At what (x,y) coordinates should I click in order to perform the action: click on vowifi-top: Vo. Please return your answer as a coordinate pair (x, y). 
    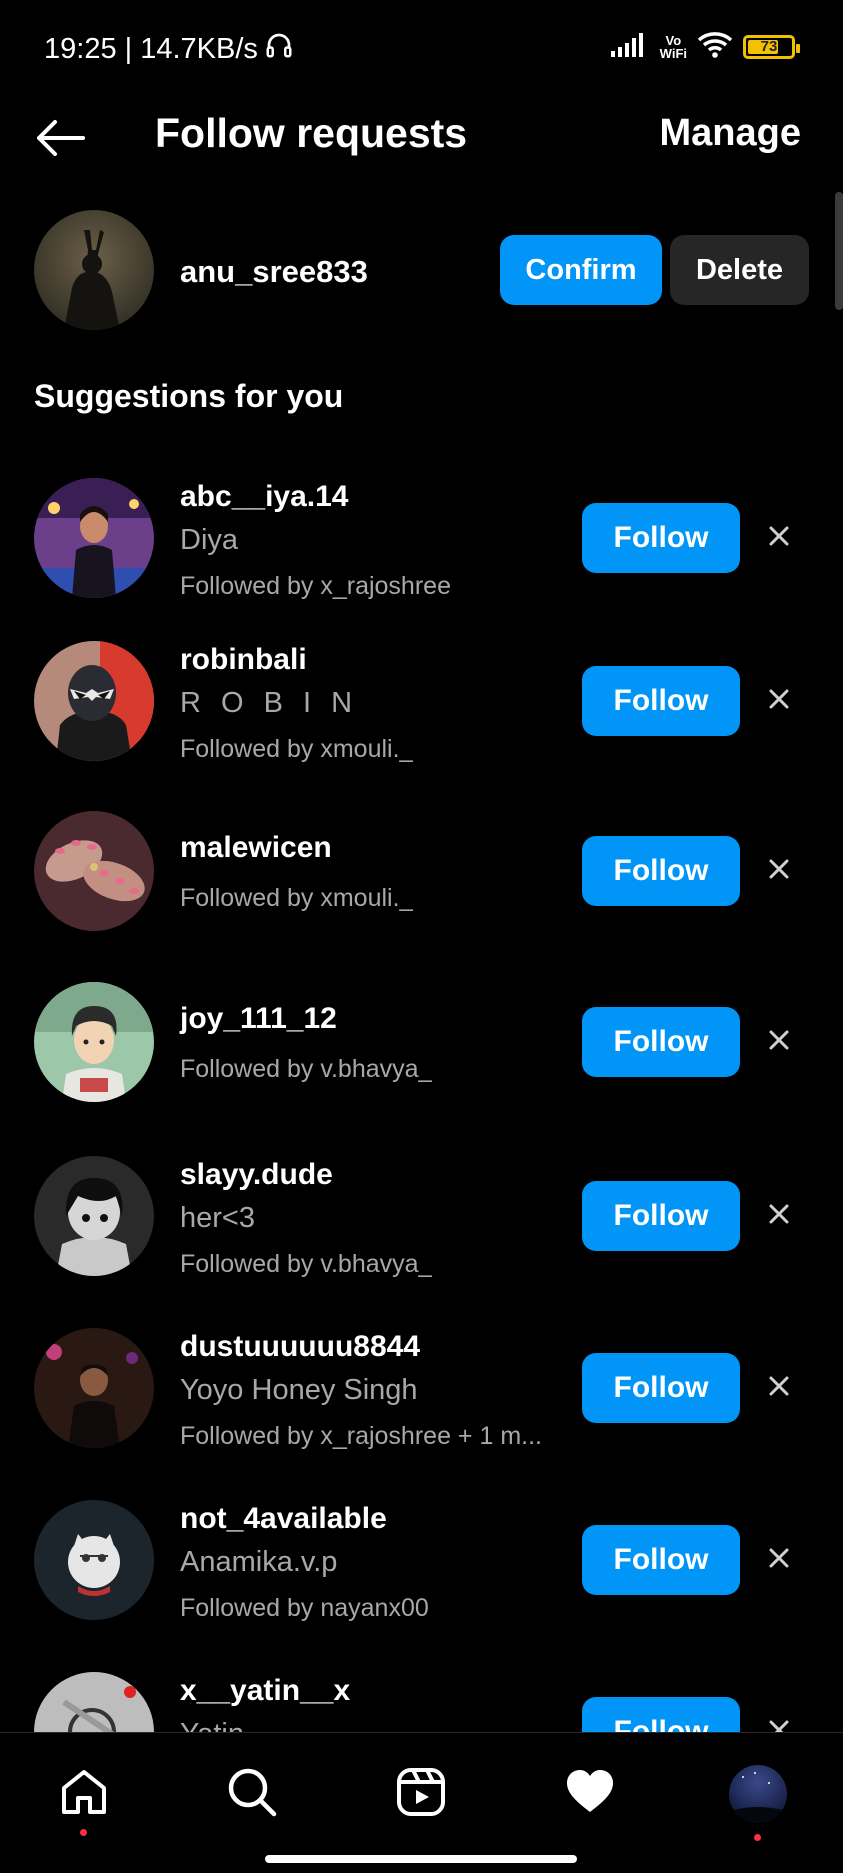
    Looking at the image, I should click on (673, 40).